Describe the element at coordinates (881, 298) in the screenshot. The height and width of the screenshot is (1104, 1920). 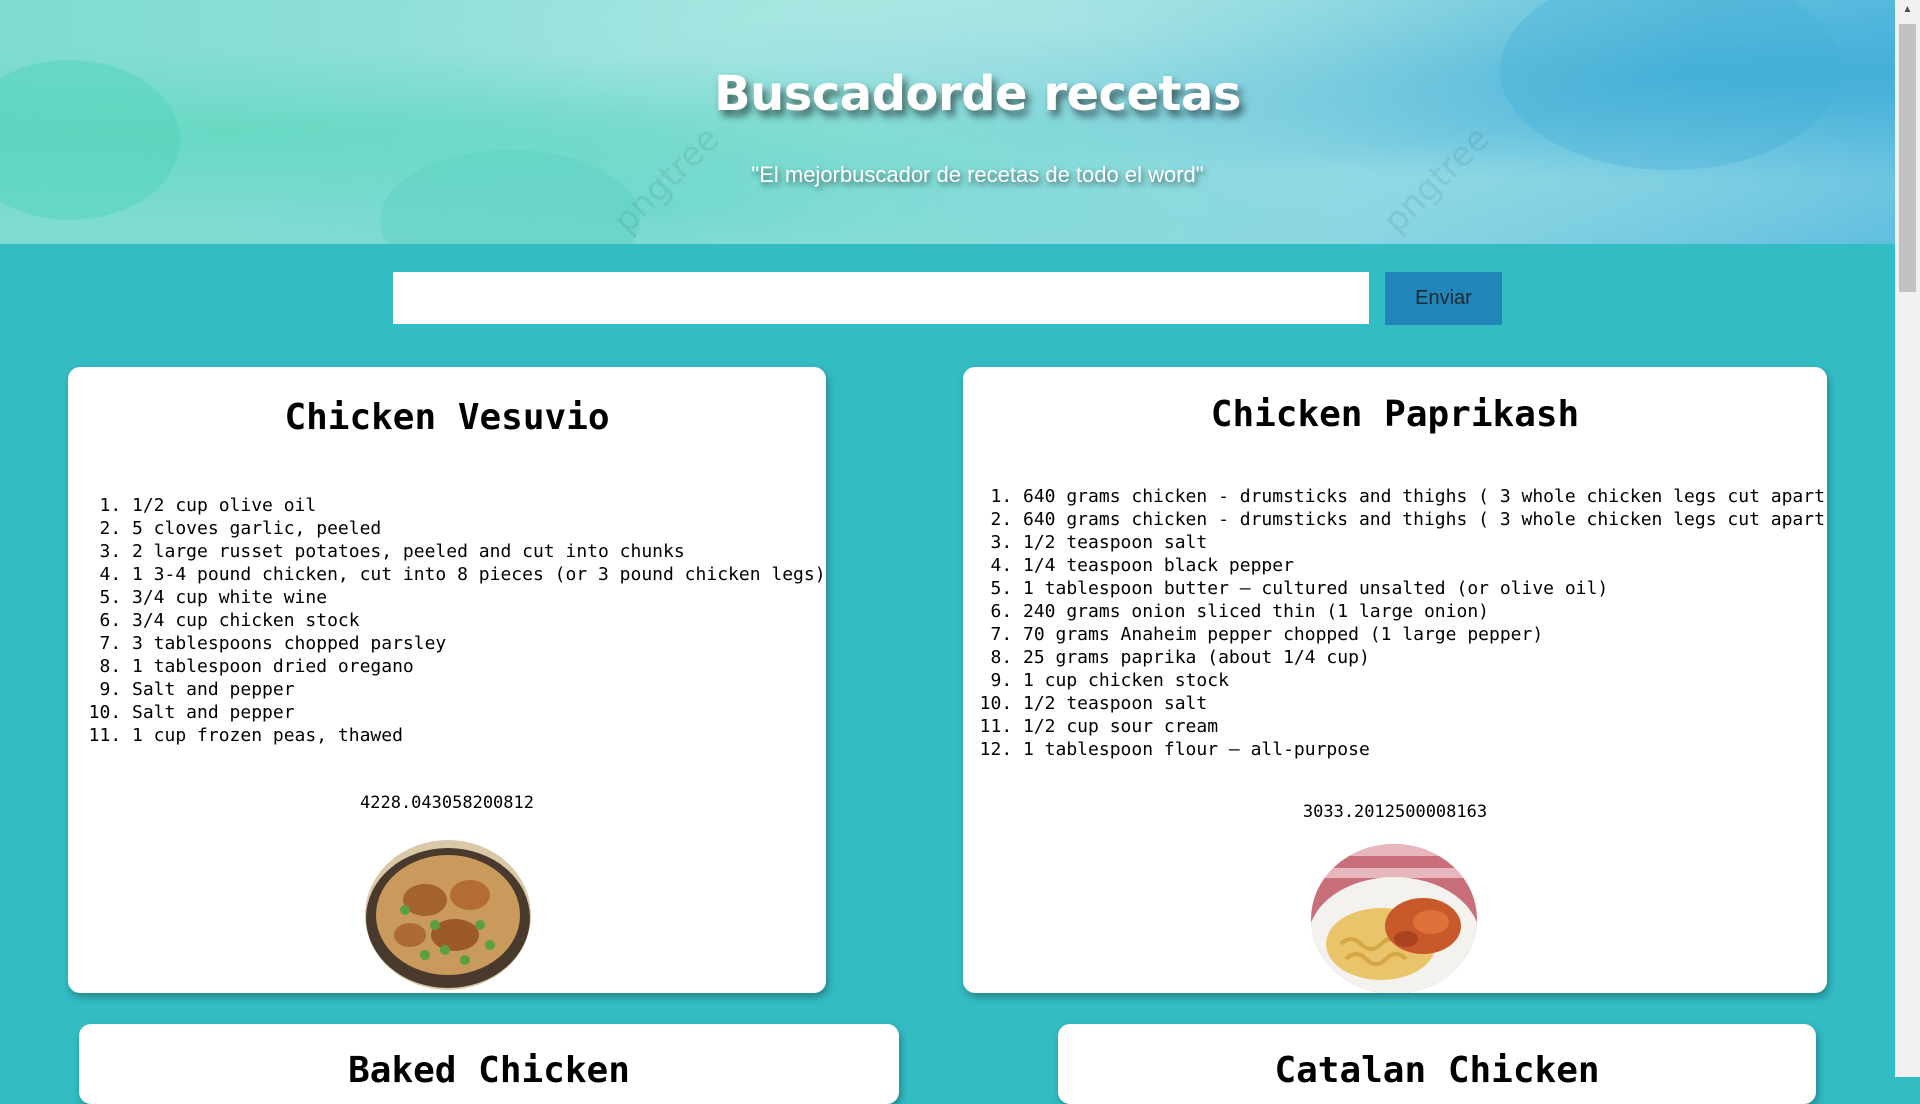
I see `search-input` at that location.